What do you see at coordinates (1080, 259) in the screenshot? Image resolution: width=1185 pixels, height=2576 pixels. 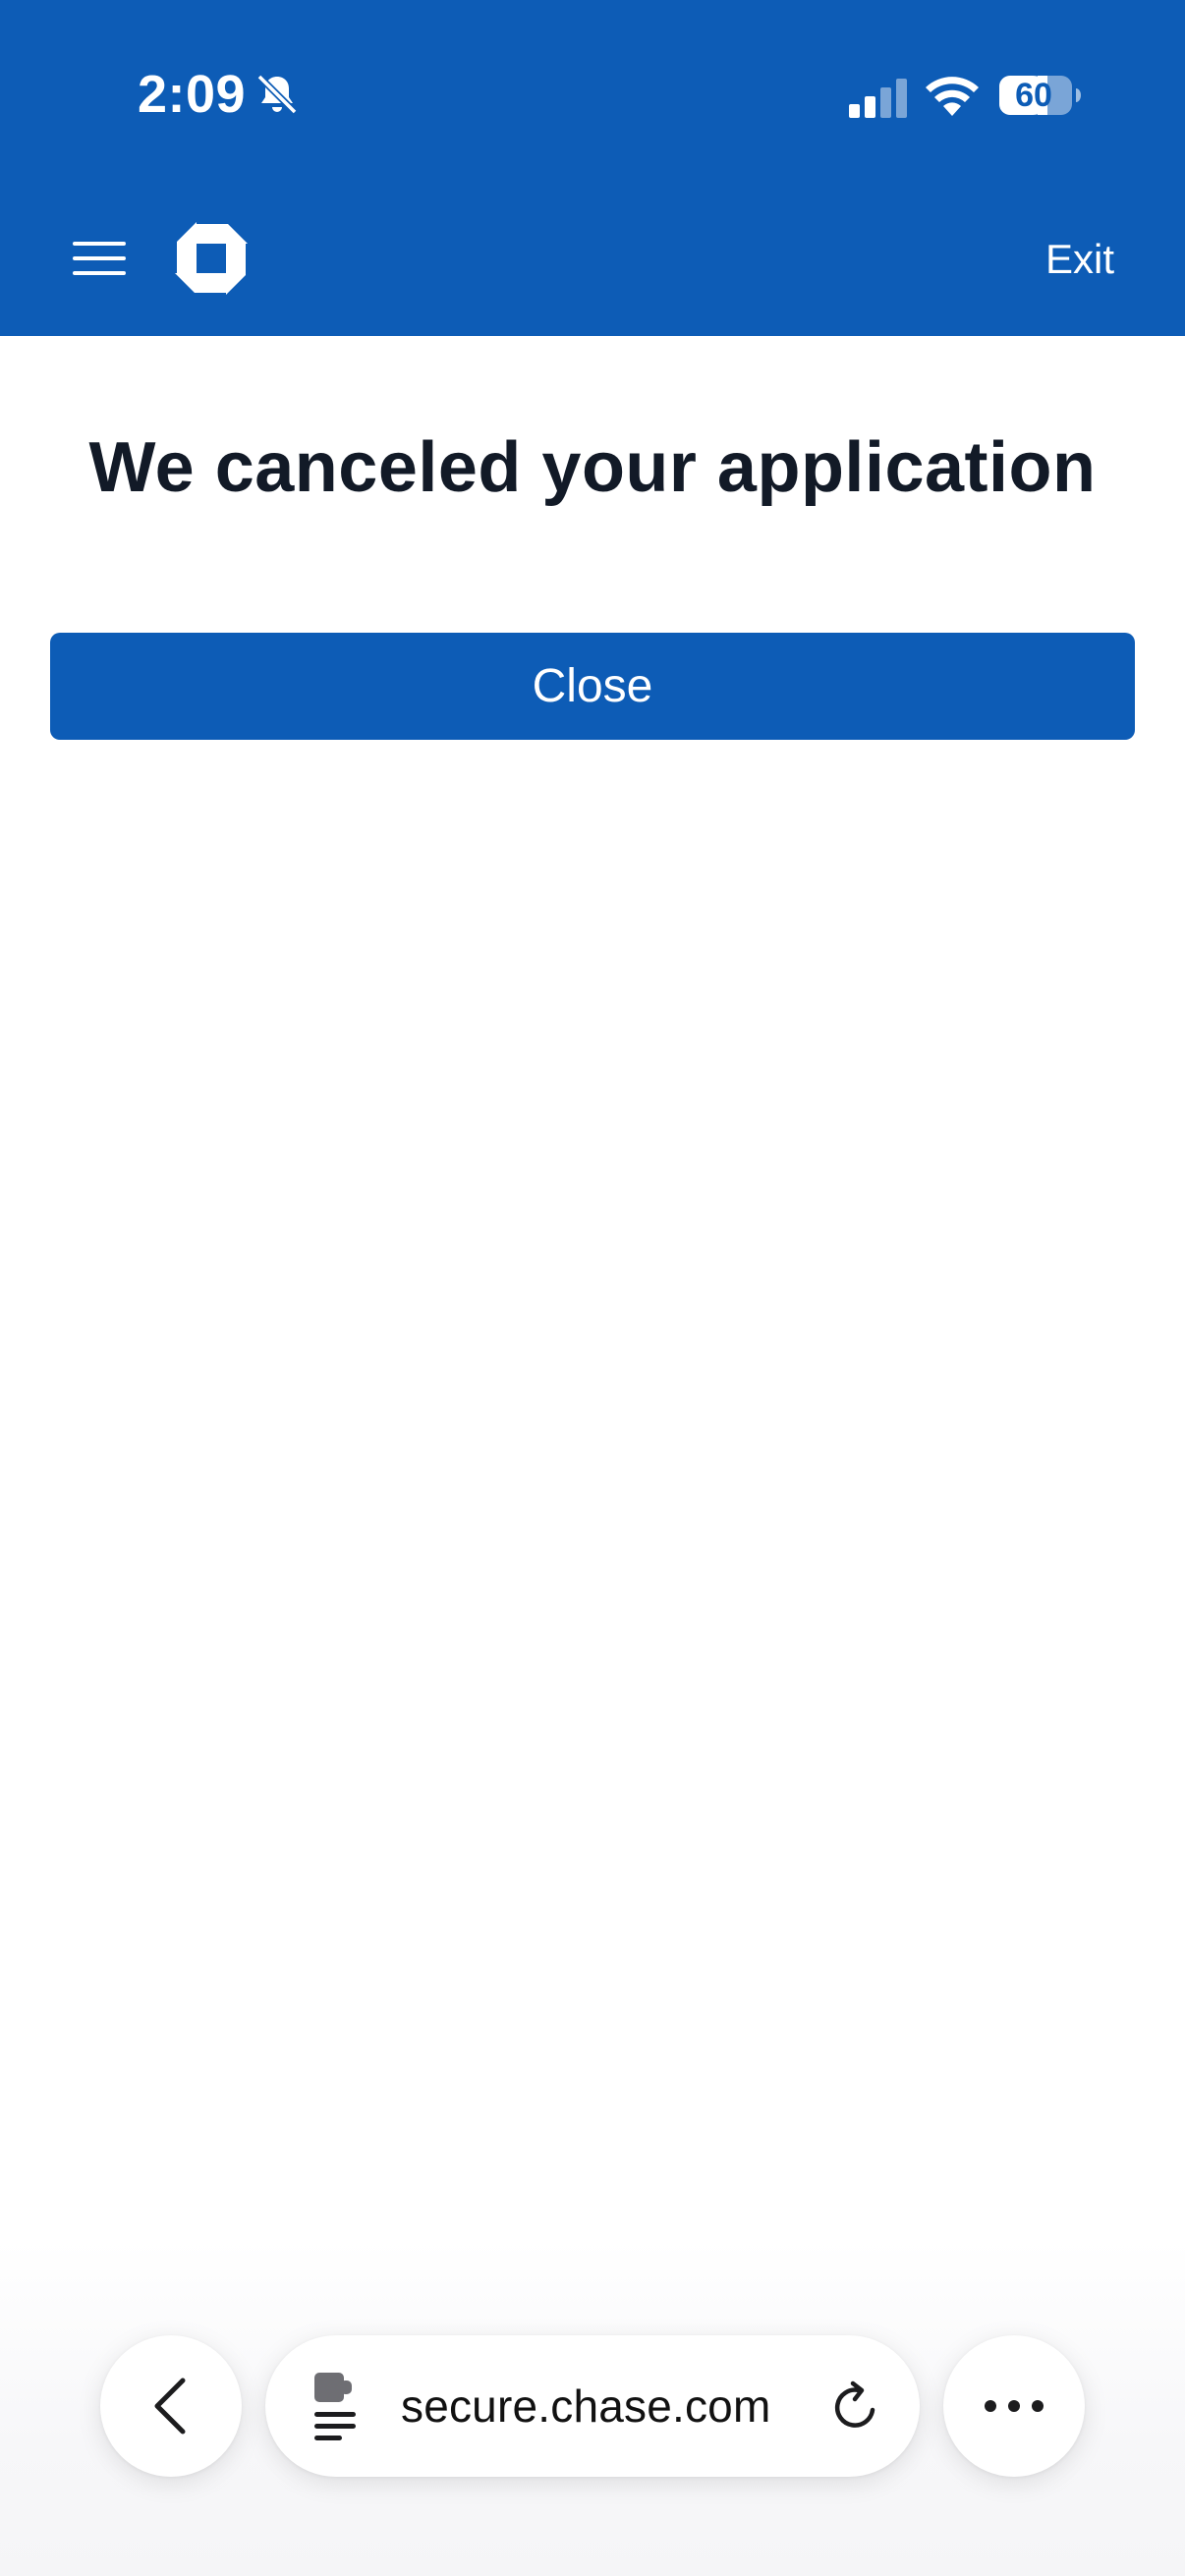 I see `exit-link: Exit` at bounding box center [1080, 259].